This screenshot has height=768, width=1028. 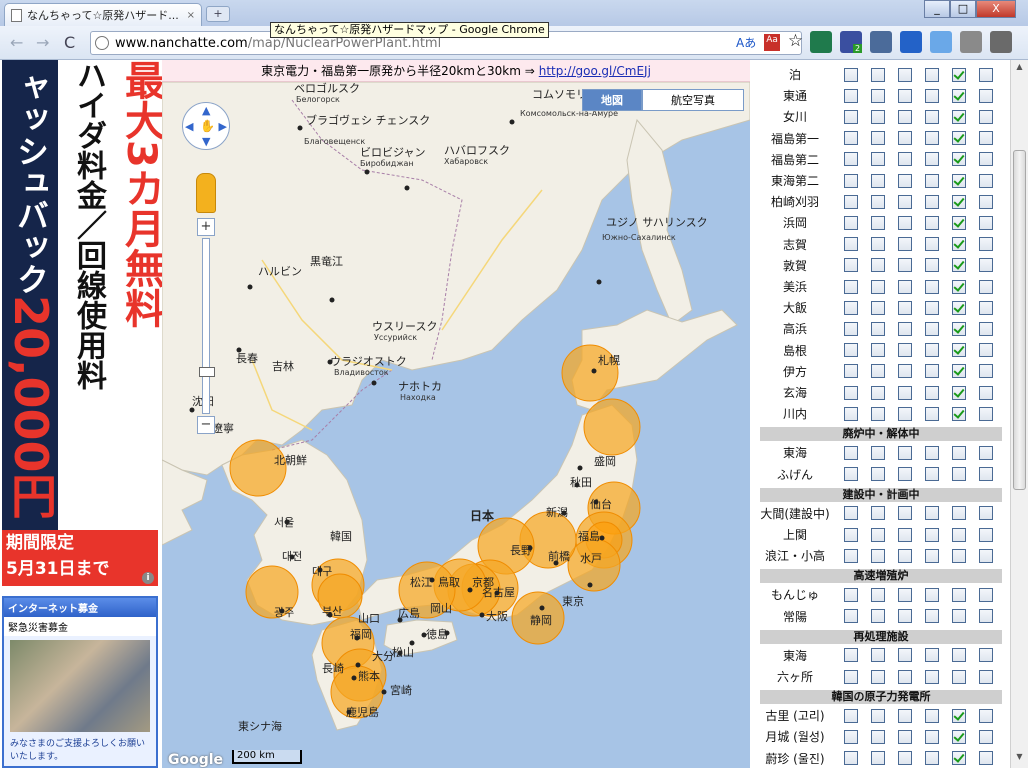 I want to click on zoom-control: + −, so click(x=206, y=327).